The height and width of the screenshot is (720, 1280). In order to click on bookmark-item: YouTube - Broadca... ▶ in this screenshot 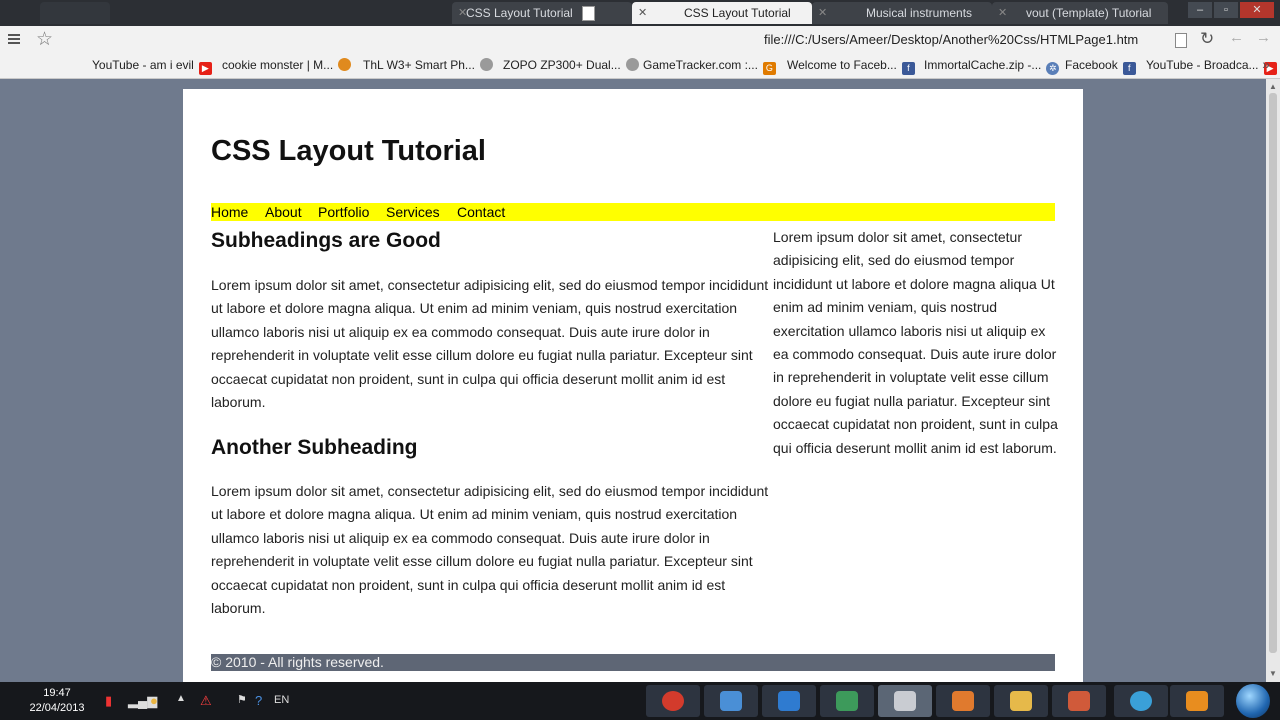, I will do `click(1211, 66)`.